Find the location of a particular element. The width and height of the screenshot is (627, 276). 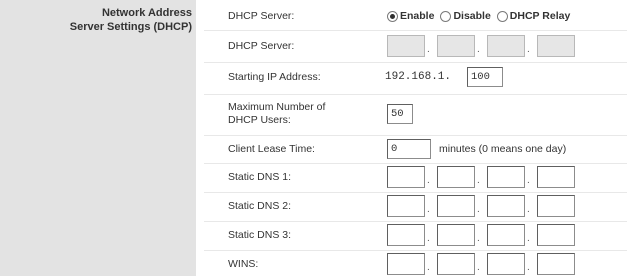

max-users-label-line1: Maximum Number of is located at coordinates (277, 107).